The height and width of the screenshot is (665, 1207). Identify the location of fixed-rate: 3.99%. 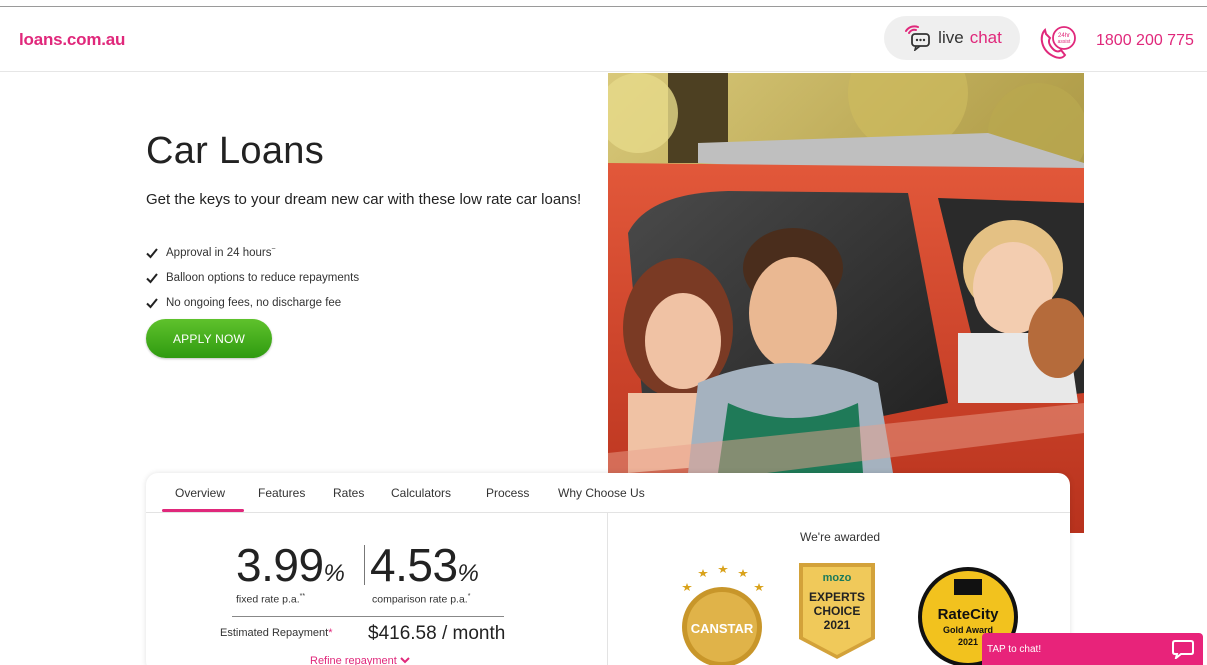
(290, 568).